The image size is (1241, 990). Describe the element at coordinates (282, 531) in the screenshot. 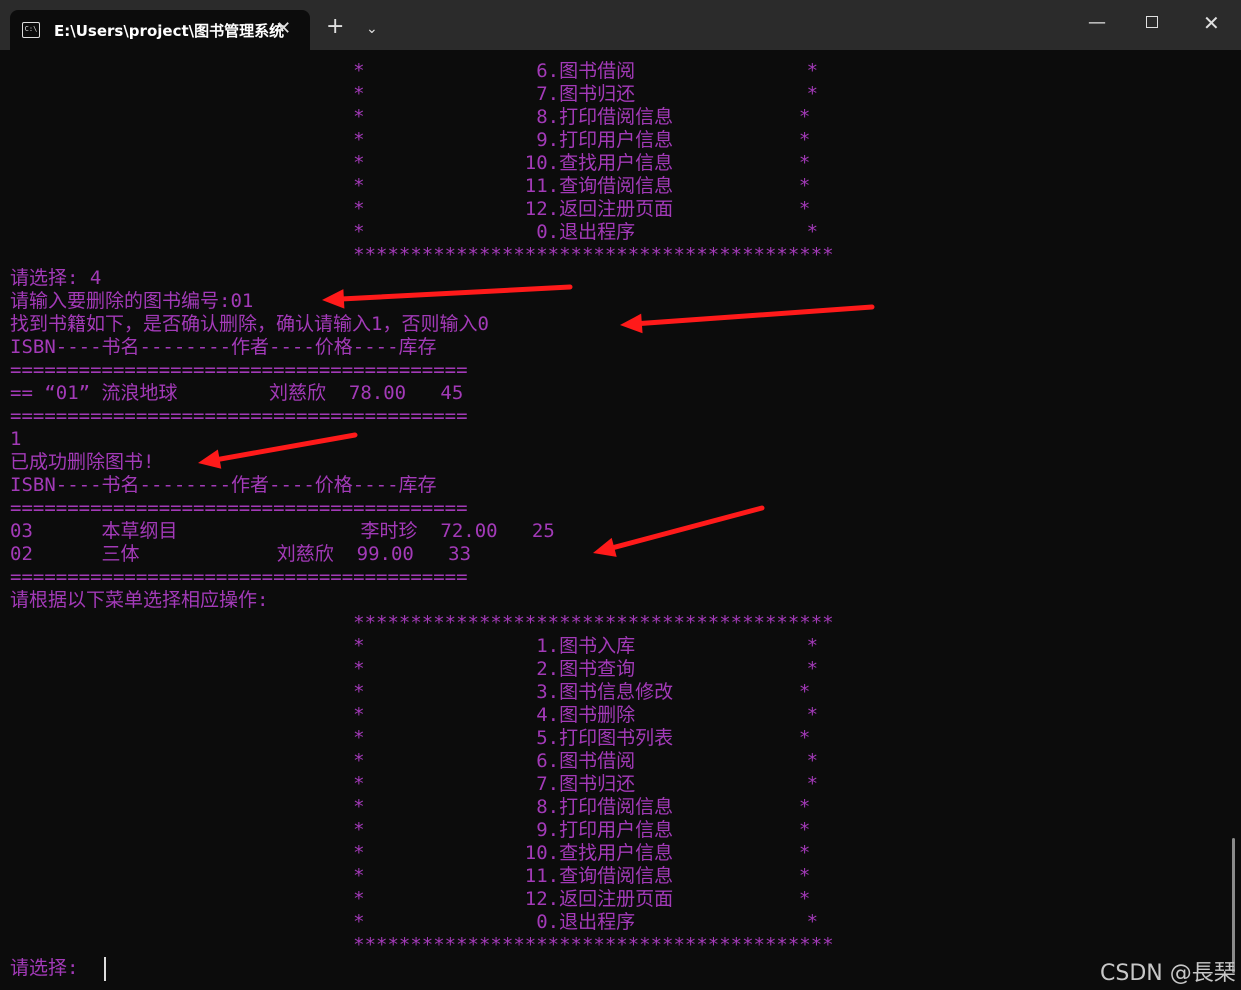

I see `console-line: 03 本草纲目 李时珍 72.00 25` at that location.